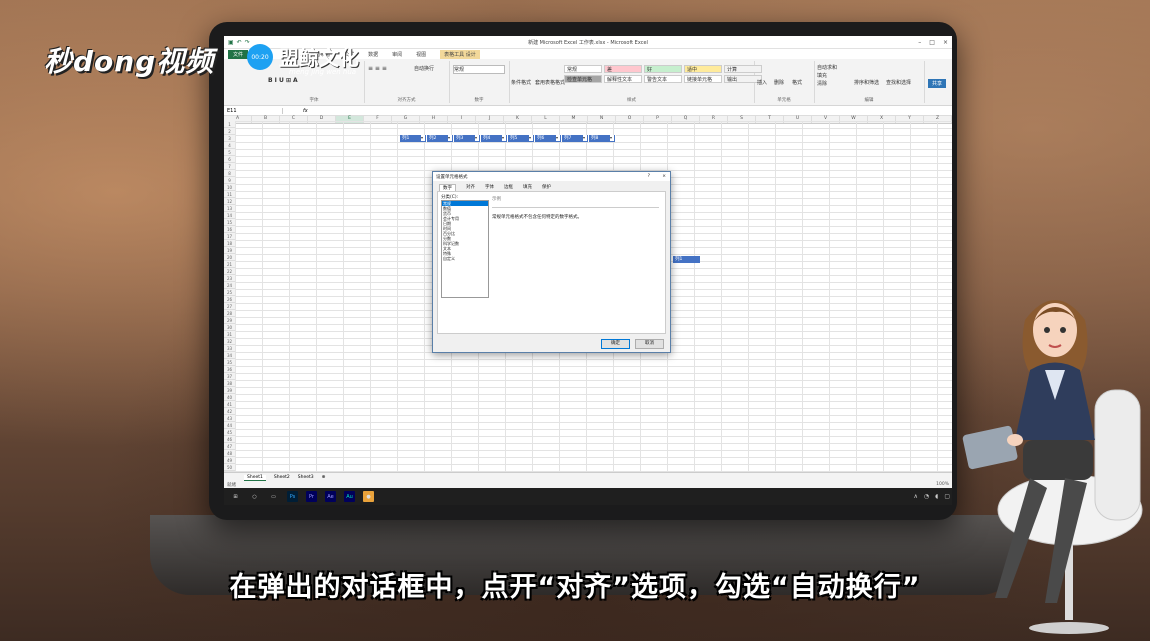 The width and height of the screenshot is (1150, 641). What do you see at coordinates (229, 187) in the screenshot?
I see `row-header: 10` at bounding box center [229, 187].